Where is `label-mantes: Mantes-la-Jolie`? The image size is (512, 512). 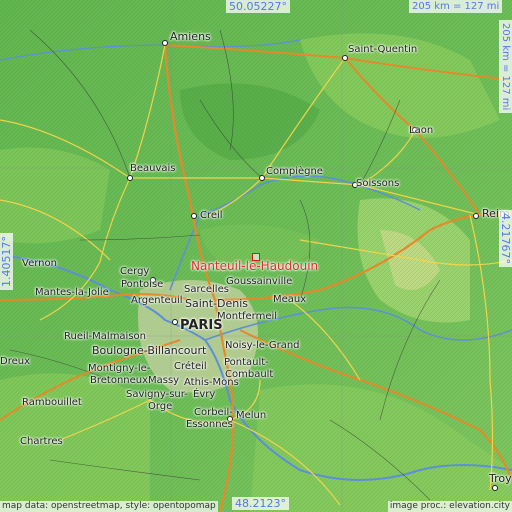 label-mantes: Mantes-la-Jolie is located at coordinates (72, 293).